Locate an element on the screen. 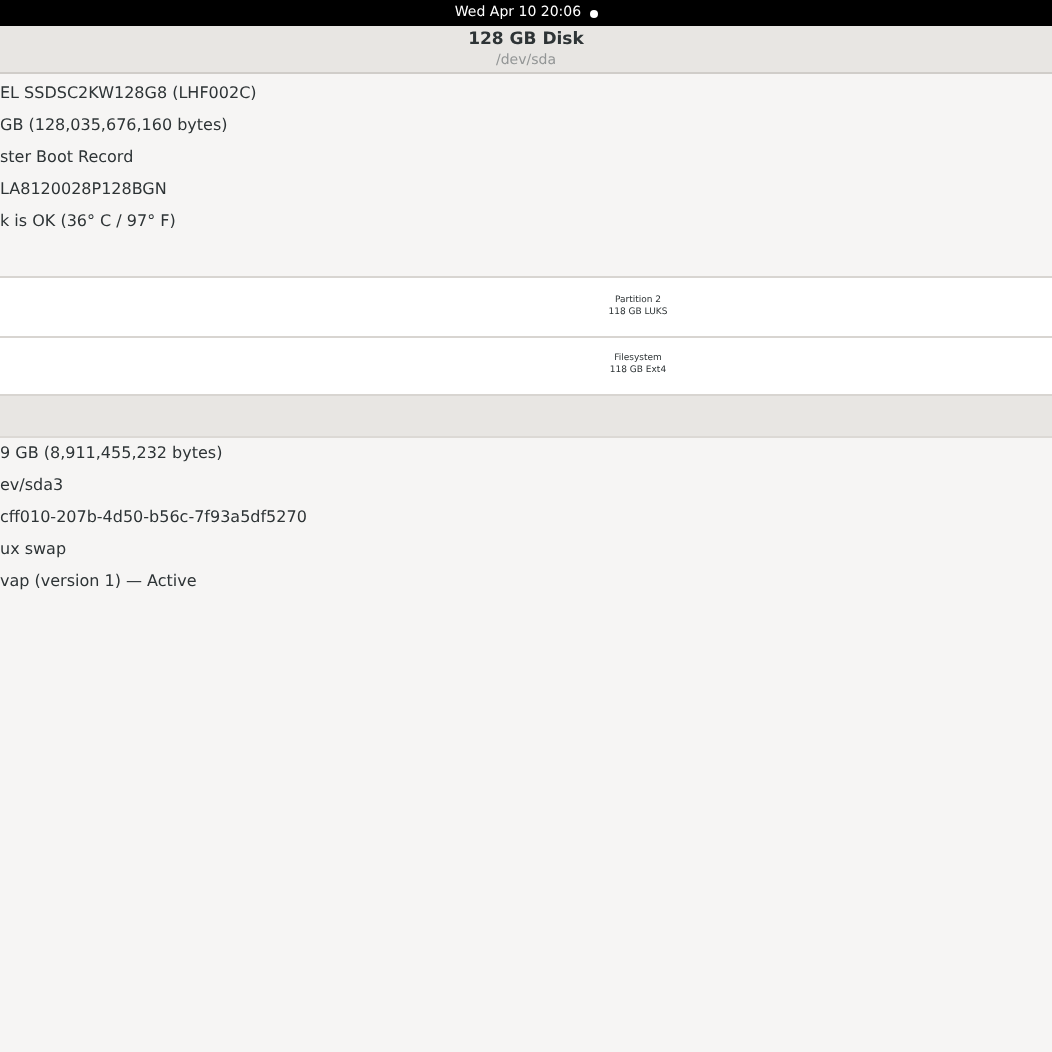 The width and height of the screenshot is (1052, 1052). detail-value: LA8120028P128BGN is located at coordinates (84, 190).